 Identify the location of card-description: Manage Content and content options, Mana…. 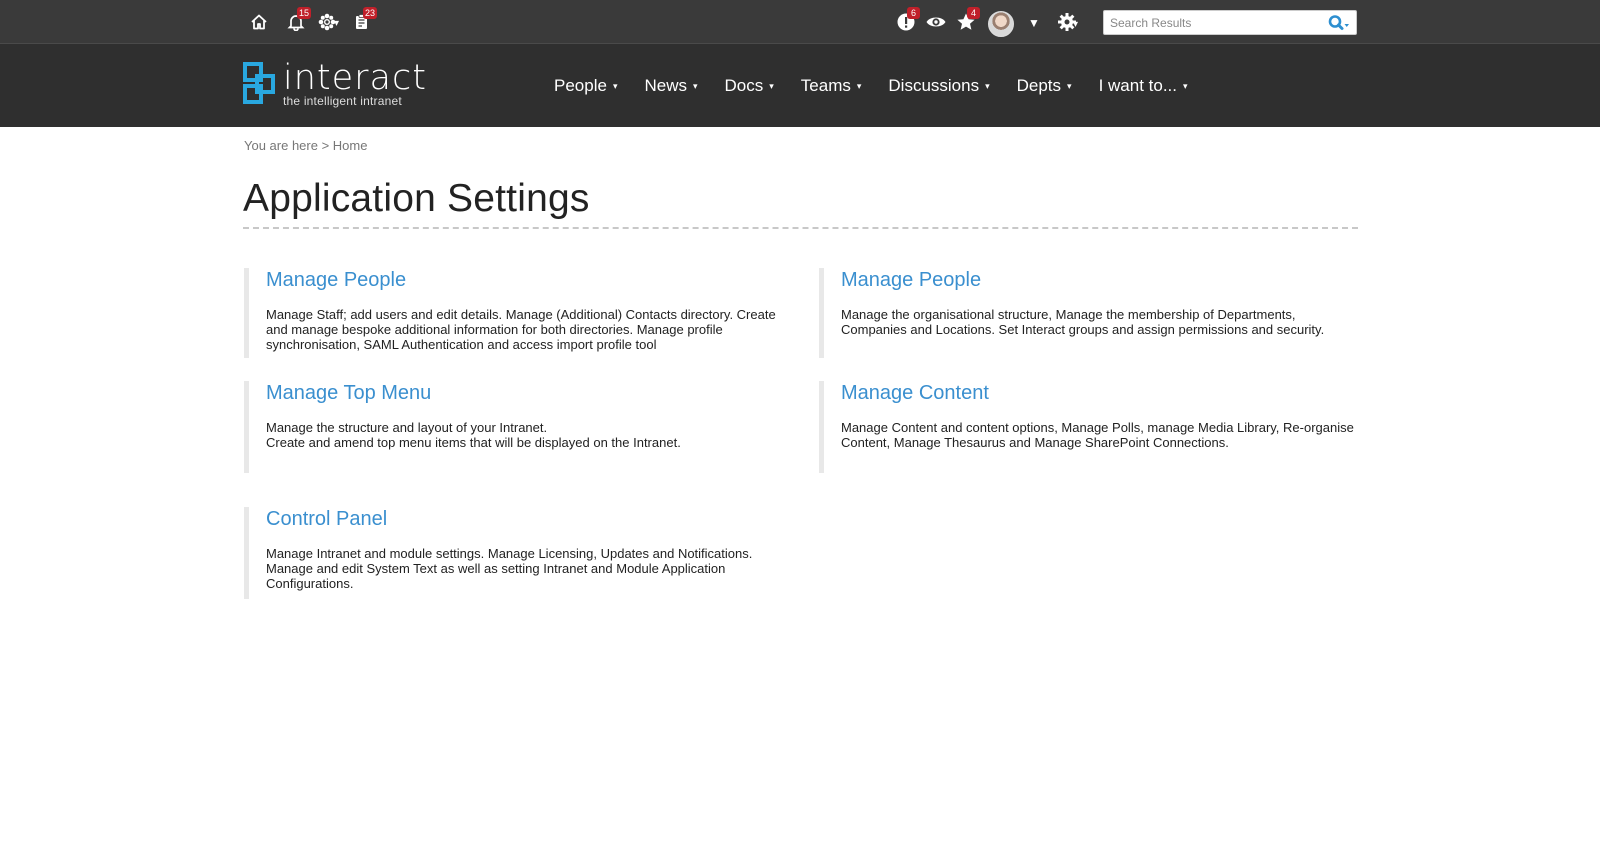
(1097, 435).